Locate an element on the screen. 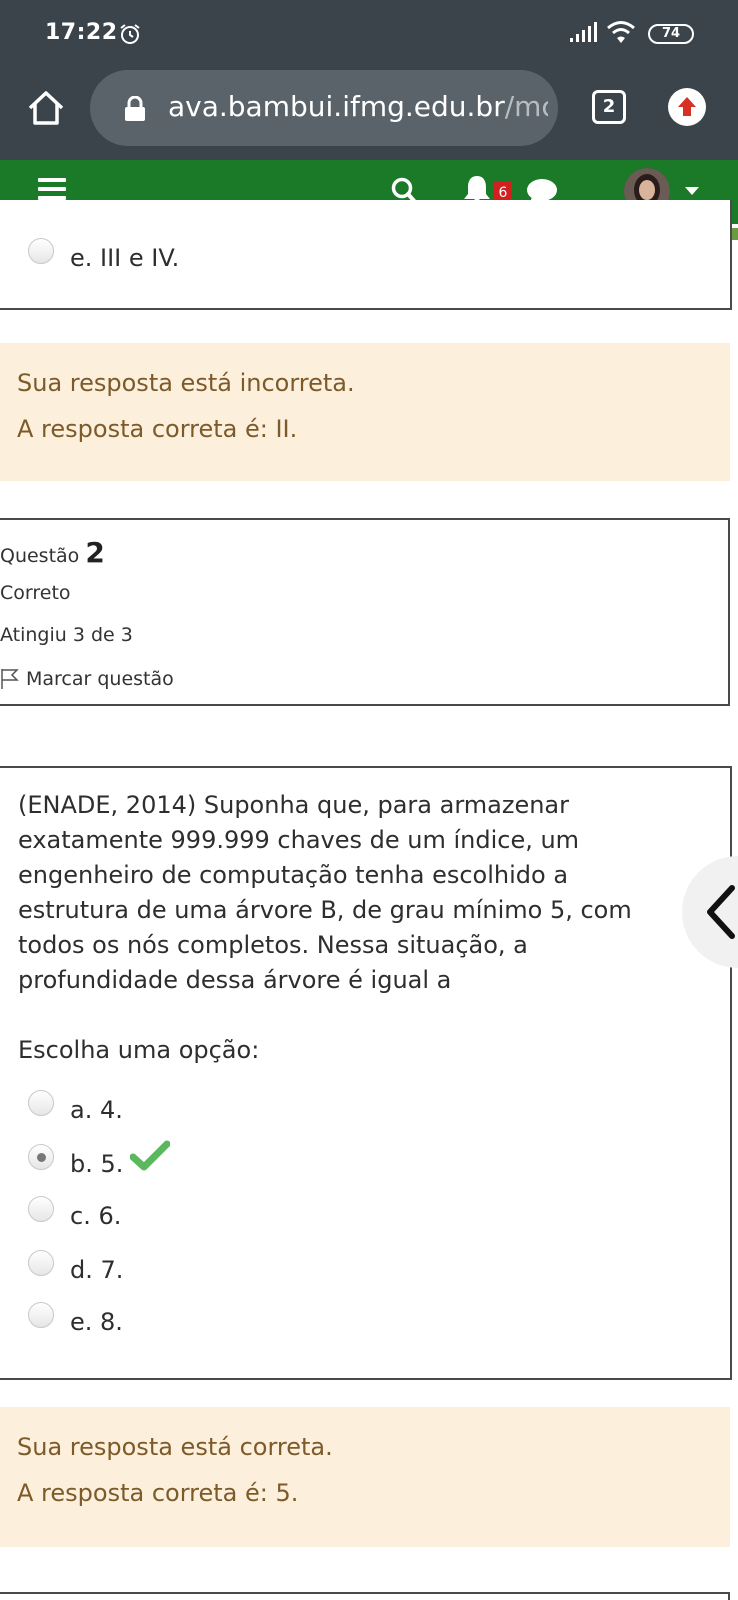  option-b-label: b. 5. is located at coordinates (96, 1164).